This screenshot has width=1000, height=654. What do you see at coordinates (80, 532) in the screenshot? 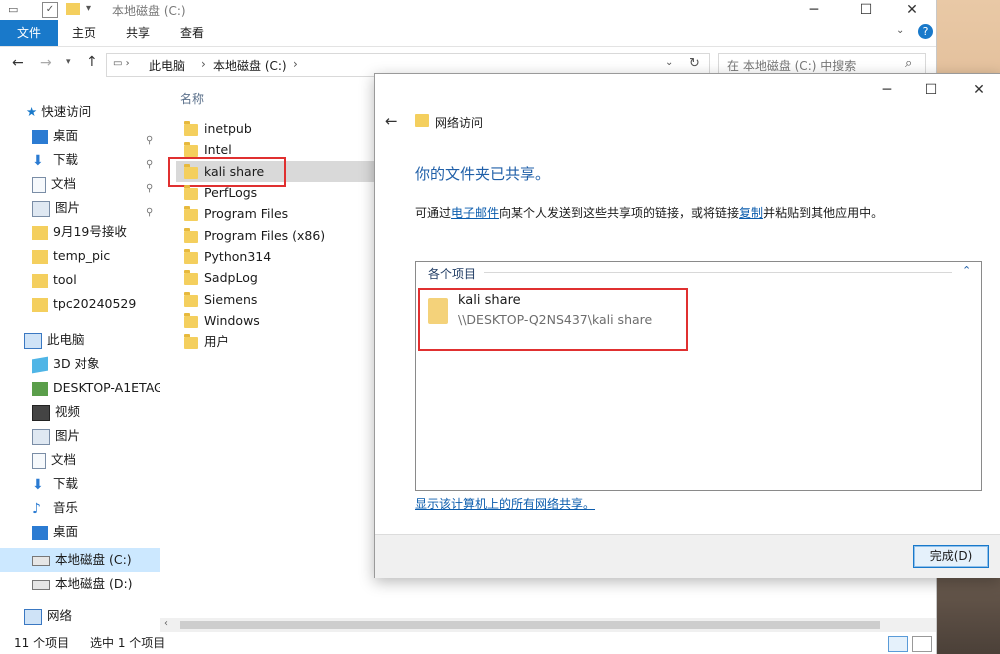
I see `nav-pc-desktop: 桌面` at bounding box center [80, 532].